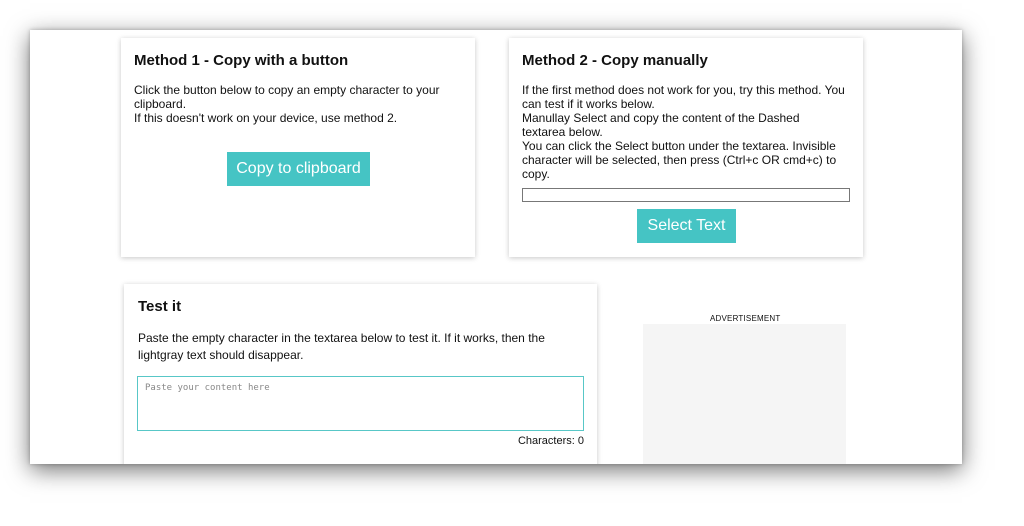  What do you see at coordinates (298, 169) in the screenshot?
I see `copy-to-clipboard-button: Copy to clipboard` at bounding box center [298, 169].